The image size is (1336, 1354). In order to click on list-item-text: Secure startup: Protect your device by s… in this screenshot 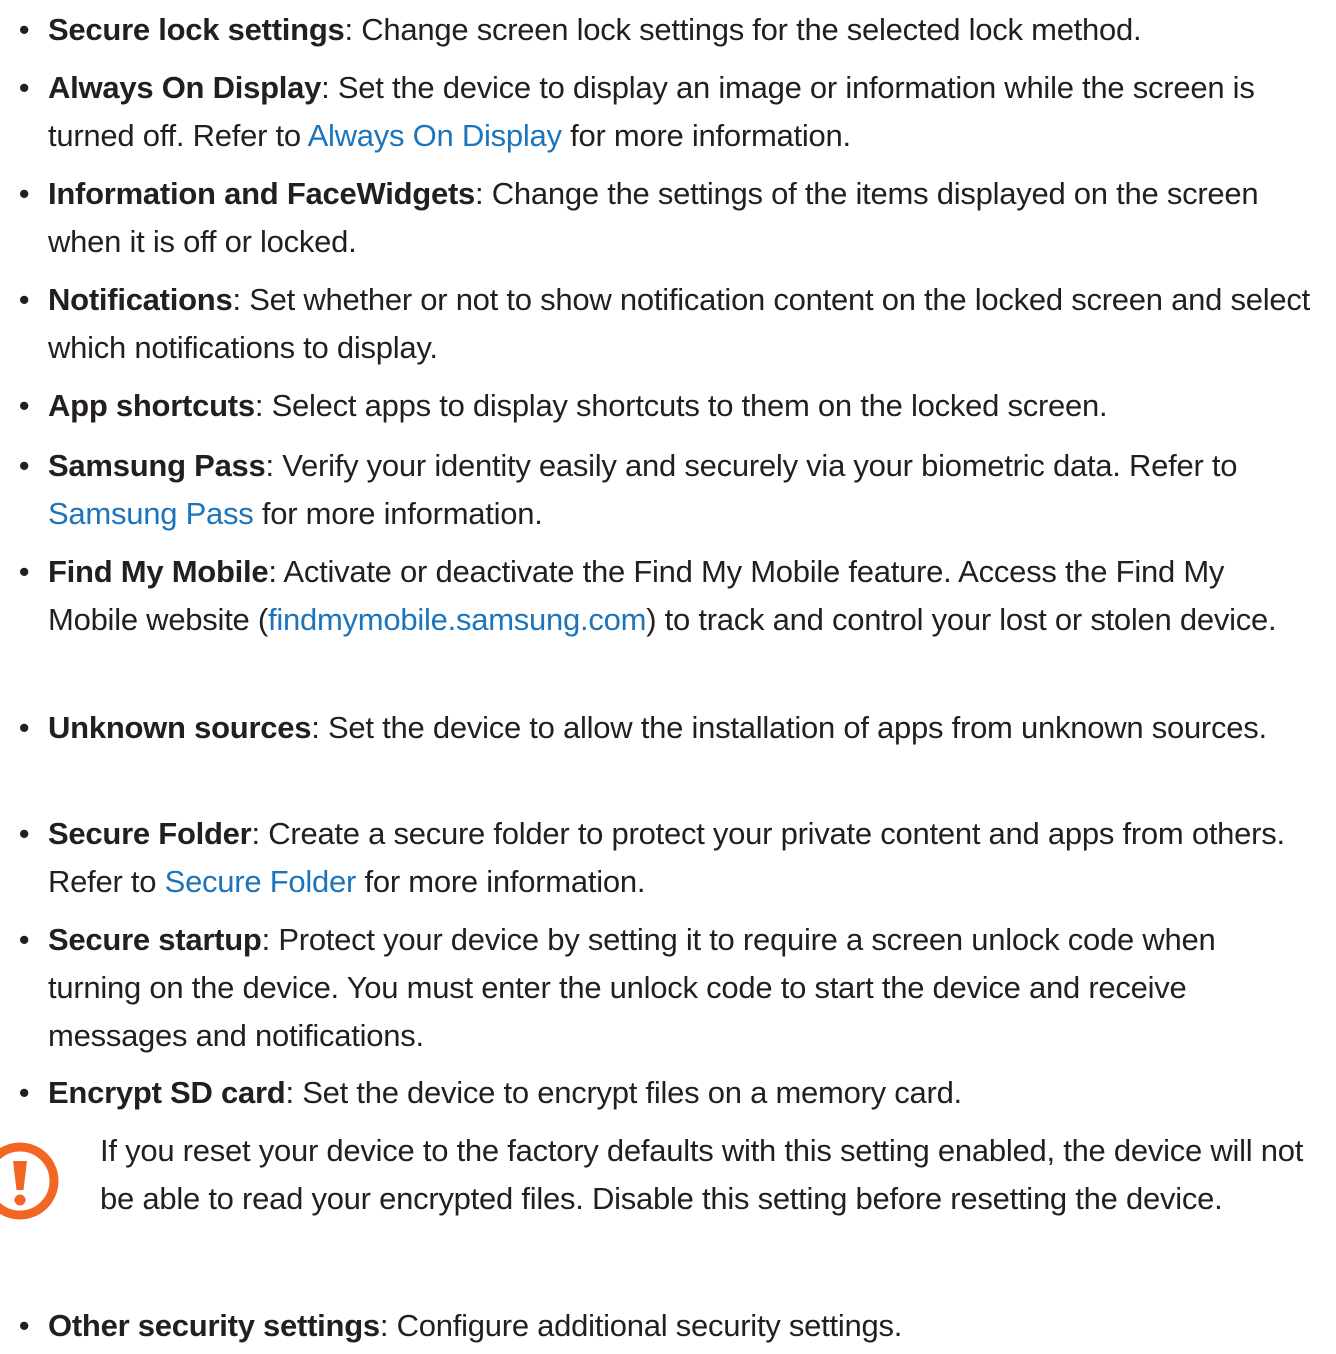, I will do `click(682, 988)`.